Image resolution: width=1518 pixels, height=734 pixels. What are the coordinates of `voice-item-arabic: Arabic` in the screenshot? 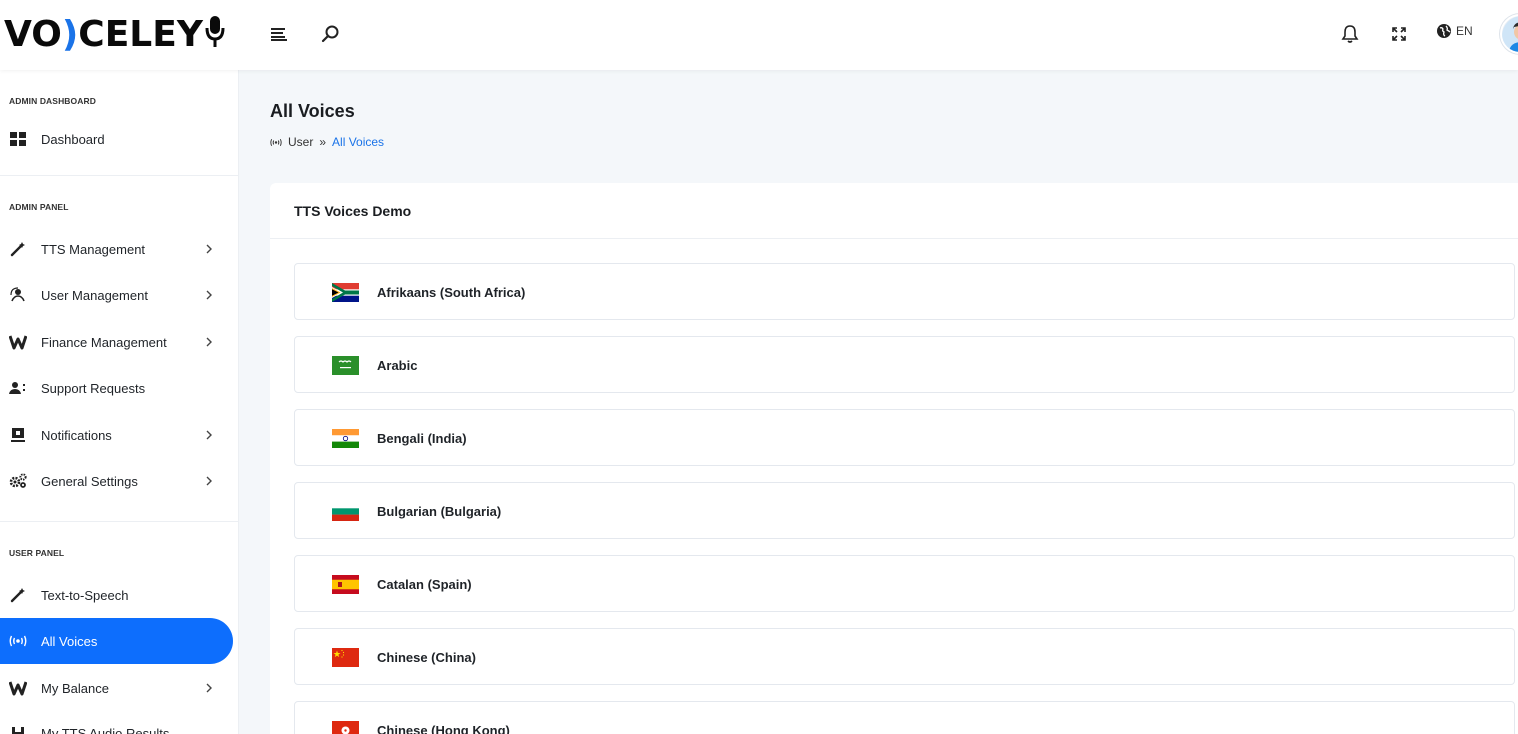 It's located at (904, 364).